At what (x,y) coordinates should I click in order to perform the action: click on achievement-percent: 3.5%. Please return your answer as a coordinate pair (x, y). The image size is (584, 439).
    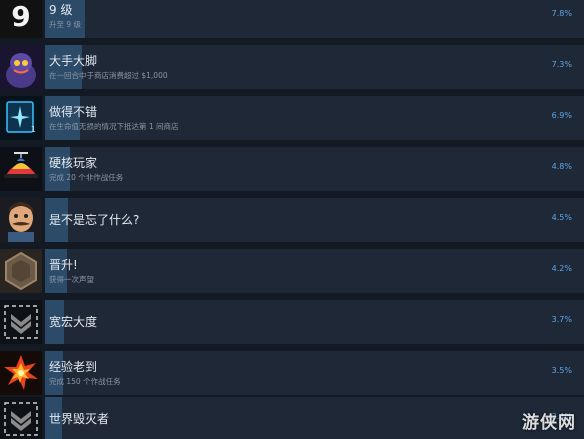
    Looking at the image, I should click on (561, 370).